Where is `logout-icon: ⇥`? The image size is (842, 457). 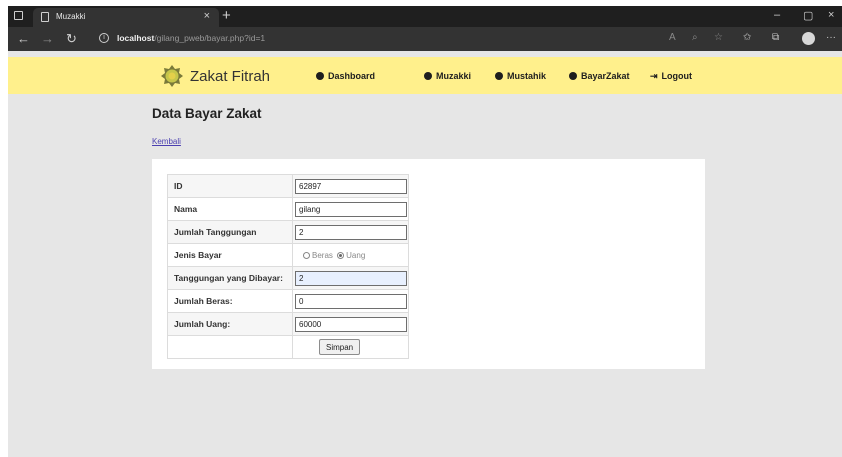
logout-icon: ⇥ is located at coordinates (654, 76).